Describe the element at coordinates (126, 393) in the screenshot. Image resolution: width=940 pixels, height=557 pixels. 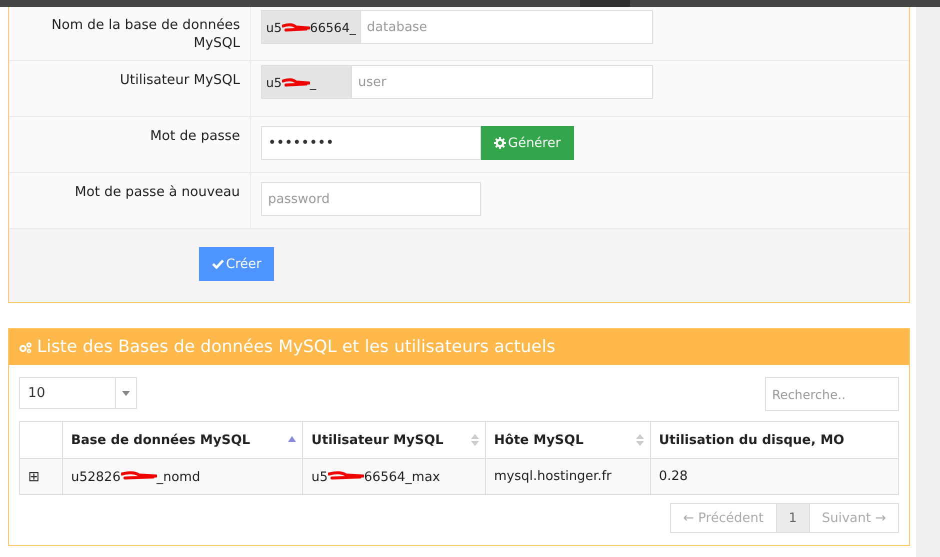
I see `caret-icon` at that location.